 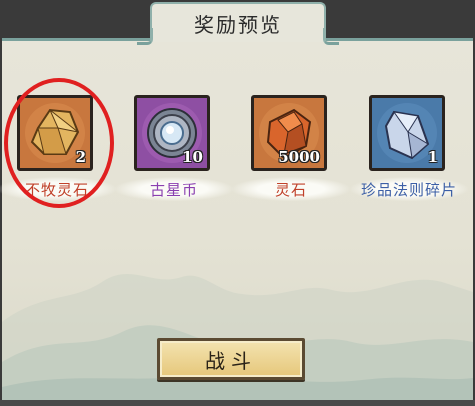 What do you see at coordinates (408, 190) in the screenshot?
I see `reward-name: 珍品法则碎片` at bounding box center [408, 190].